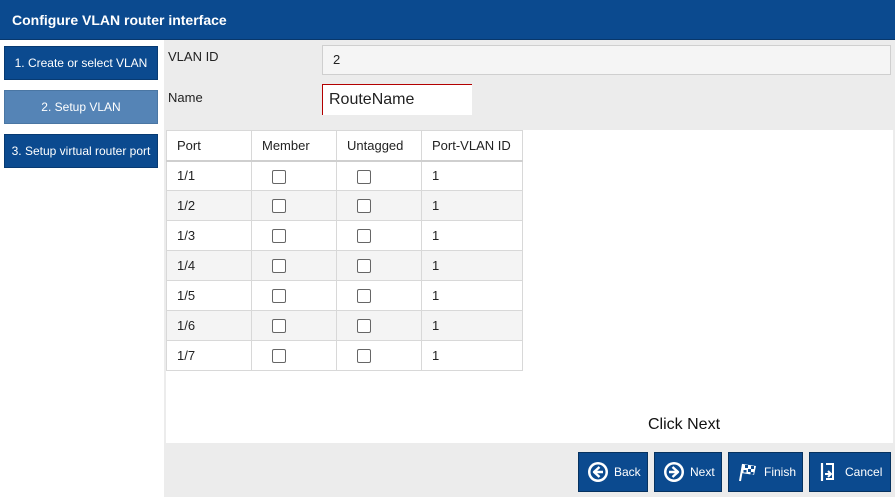 The width and height of the screenshot is (895, 497). What do you see at coordinates (627, 472) in the screenshot?
I see `back-button-label: Back` at bounding box center [627, 472].